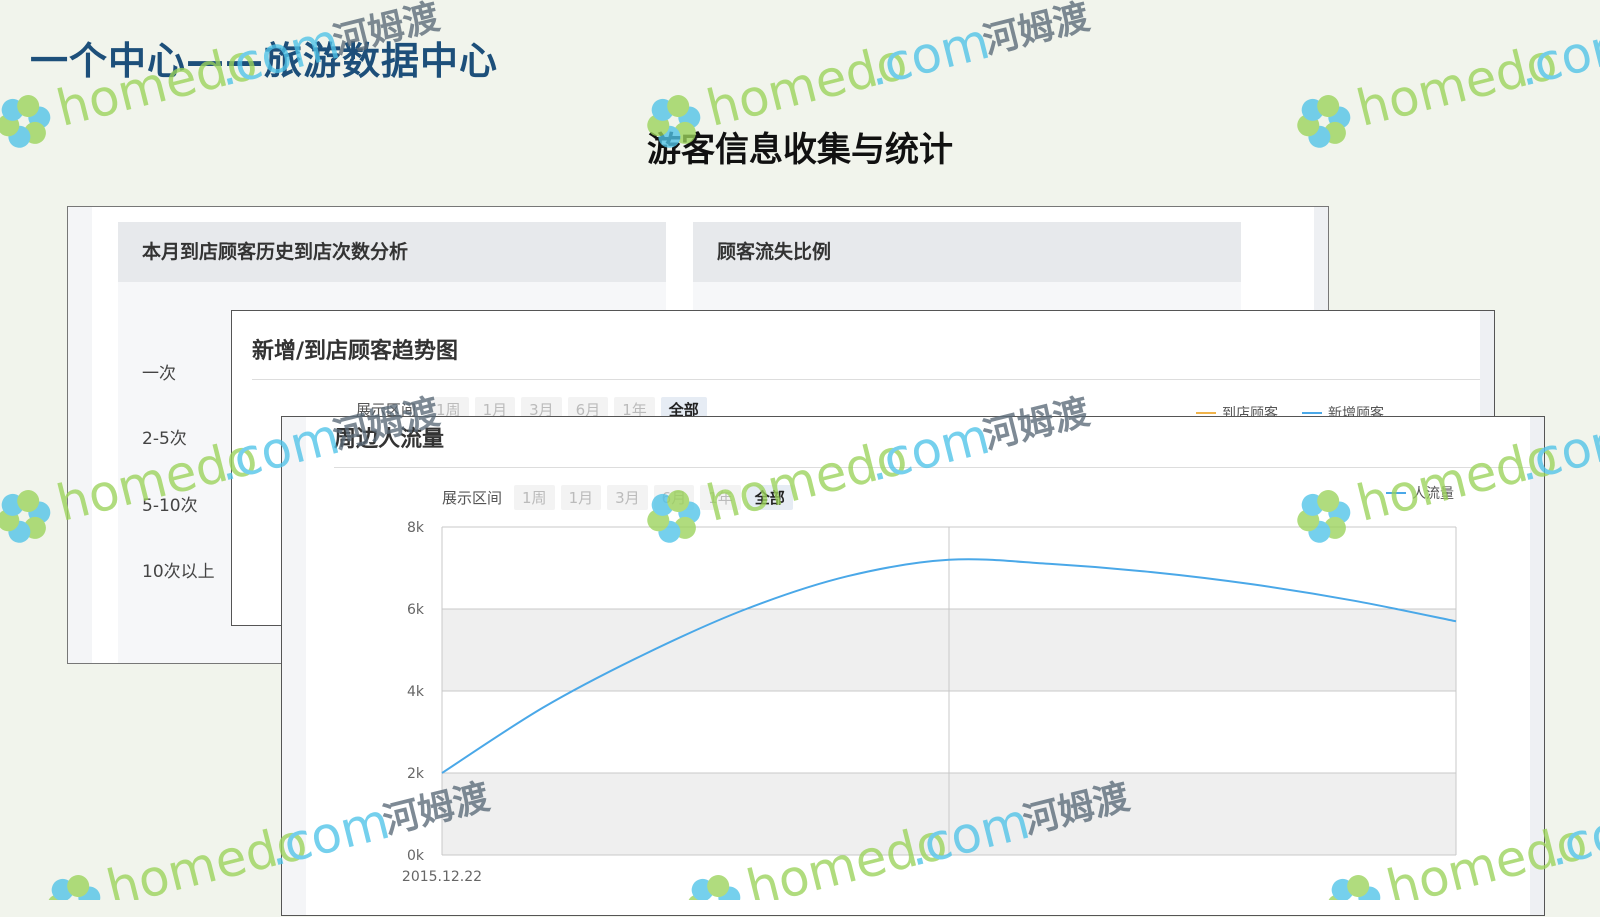 This screenshot has height=917, width=1600. What do you see at coordinates (264, 57) in the screenshot?
I see `page-title: 一个中心——旅游数据中心` at bounding box center [264, 57].